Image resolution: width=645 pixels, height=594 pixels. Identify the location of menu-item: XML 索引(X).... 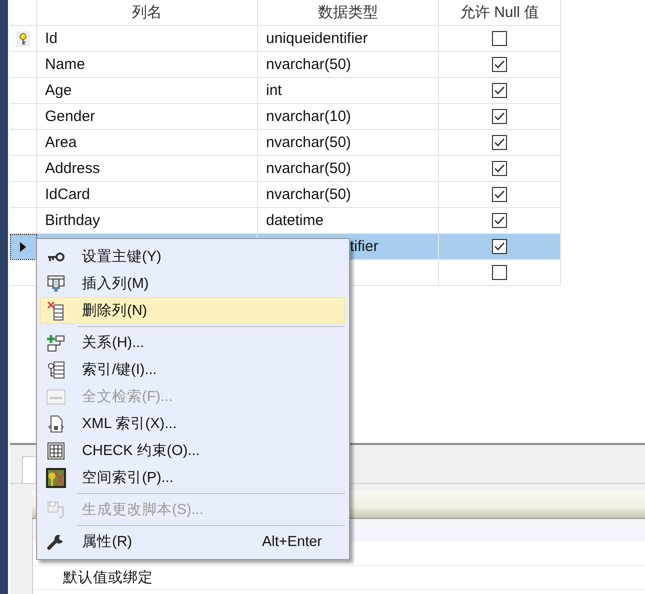
(192, 423).